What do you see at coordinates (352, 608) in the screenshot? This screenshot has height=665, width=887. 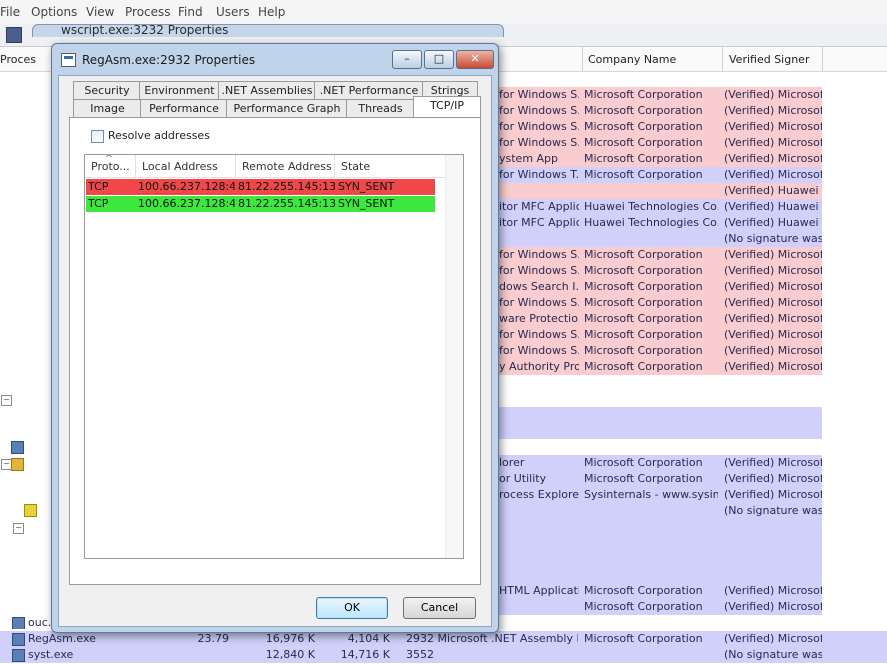 I see `ok-button: OK` at bounding box center [352, 608].